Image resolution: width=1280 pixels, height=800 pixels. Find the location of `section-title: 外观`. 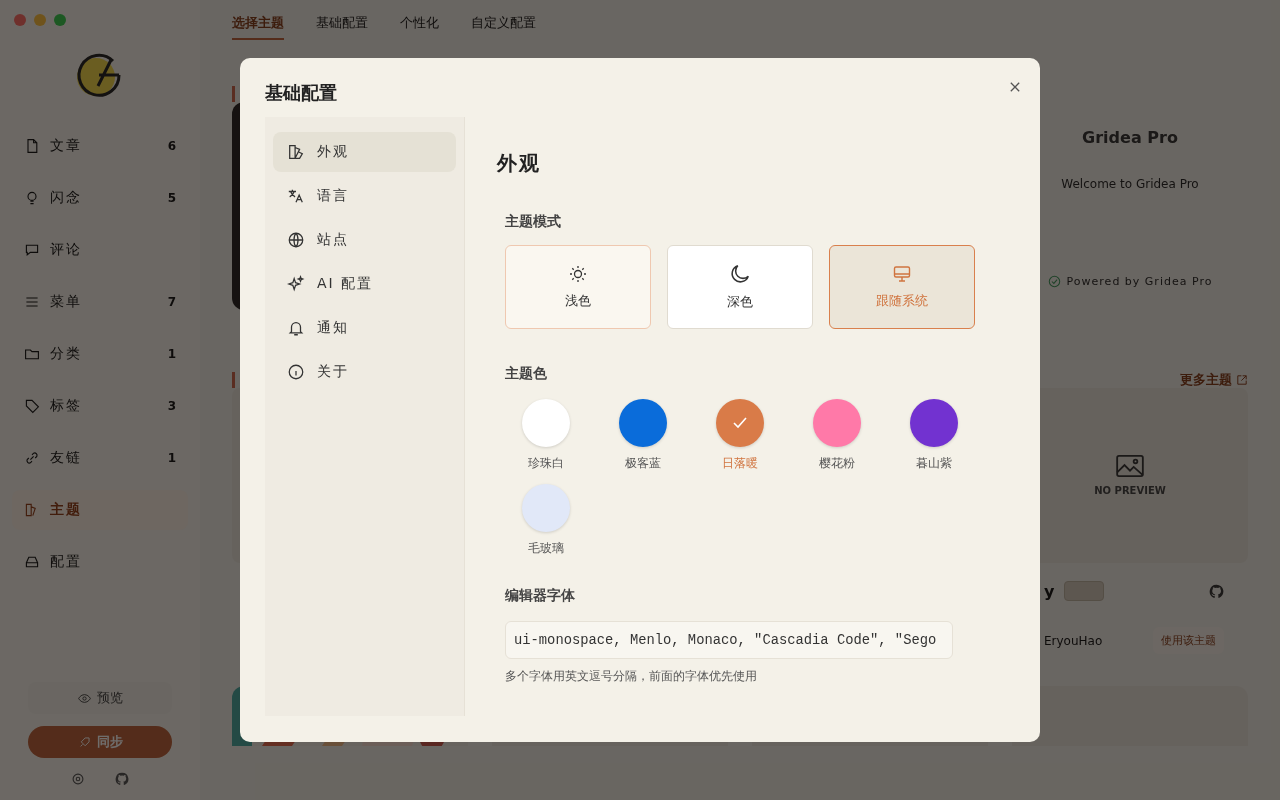

section-title: 外观 is located at coordinates (519, 163).